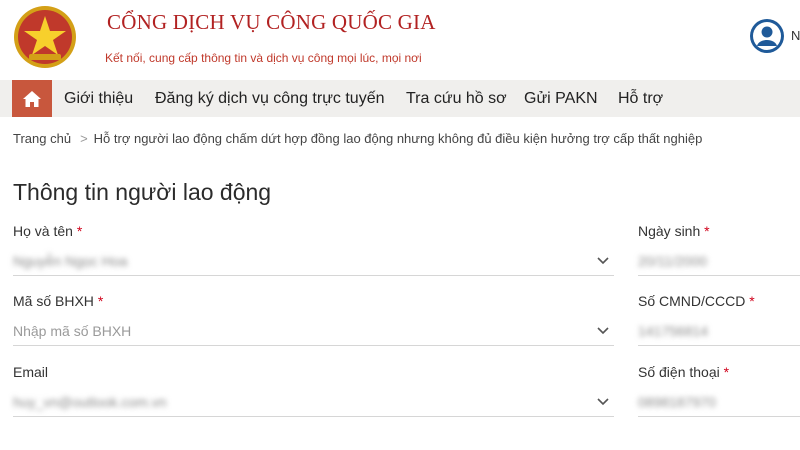  I want to click on id-number-underline, so click(719, 345).